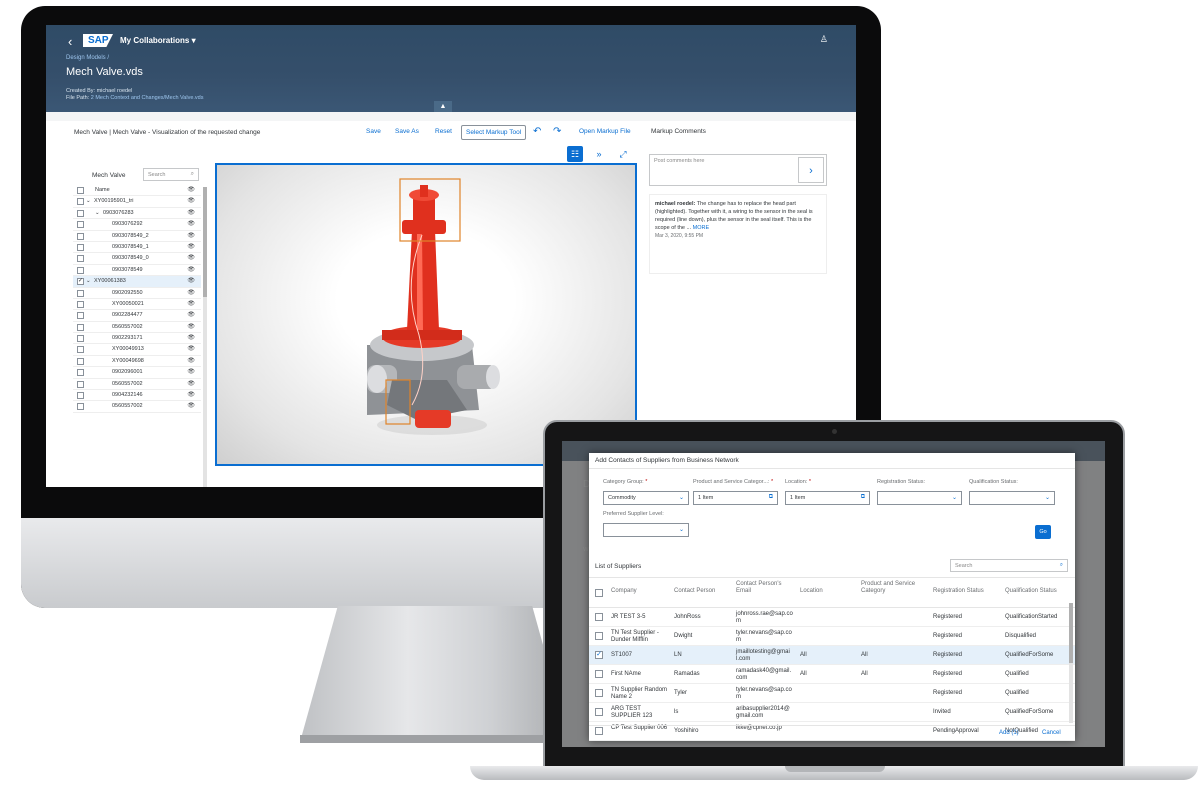 Image resolution: width=1200 pixels, height=793 pixels. What do you see at coordinates (1071, 663) in the screenshot?
I see `table-scrollbar` at bounding box center [1071, 663].